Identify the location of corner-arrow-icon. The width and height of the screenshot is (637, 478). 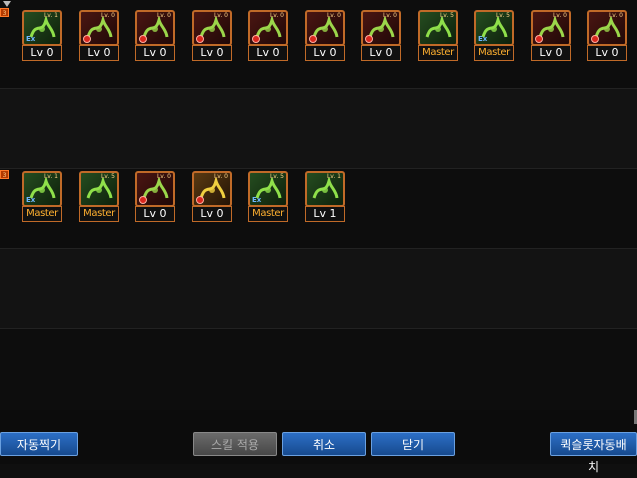
(7, 4).